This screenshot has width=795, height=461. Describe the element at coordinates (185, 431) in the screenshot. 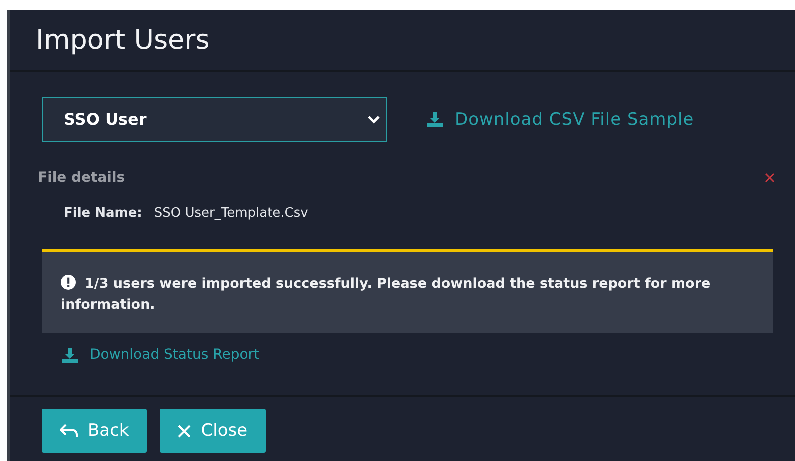

I see `close-icon` at that location.